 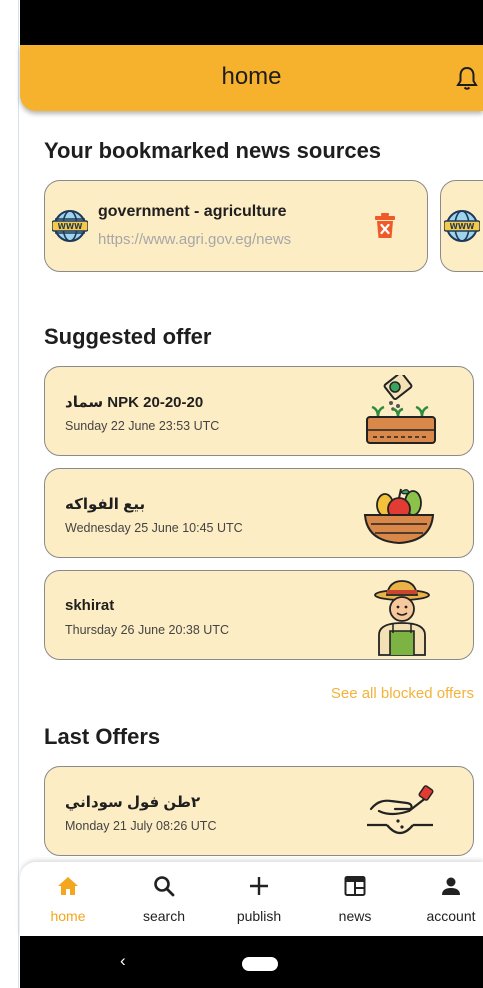 I want to click on plus-icon, so click(x=259, y=886).